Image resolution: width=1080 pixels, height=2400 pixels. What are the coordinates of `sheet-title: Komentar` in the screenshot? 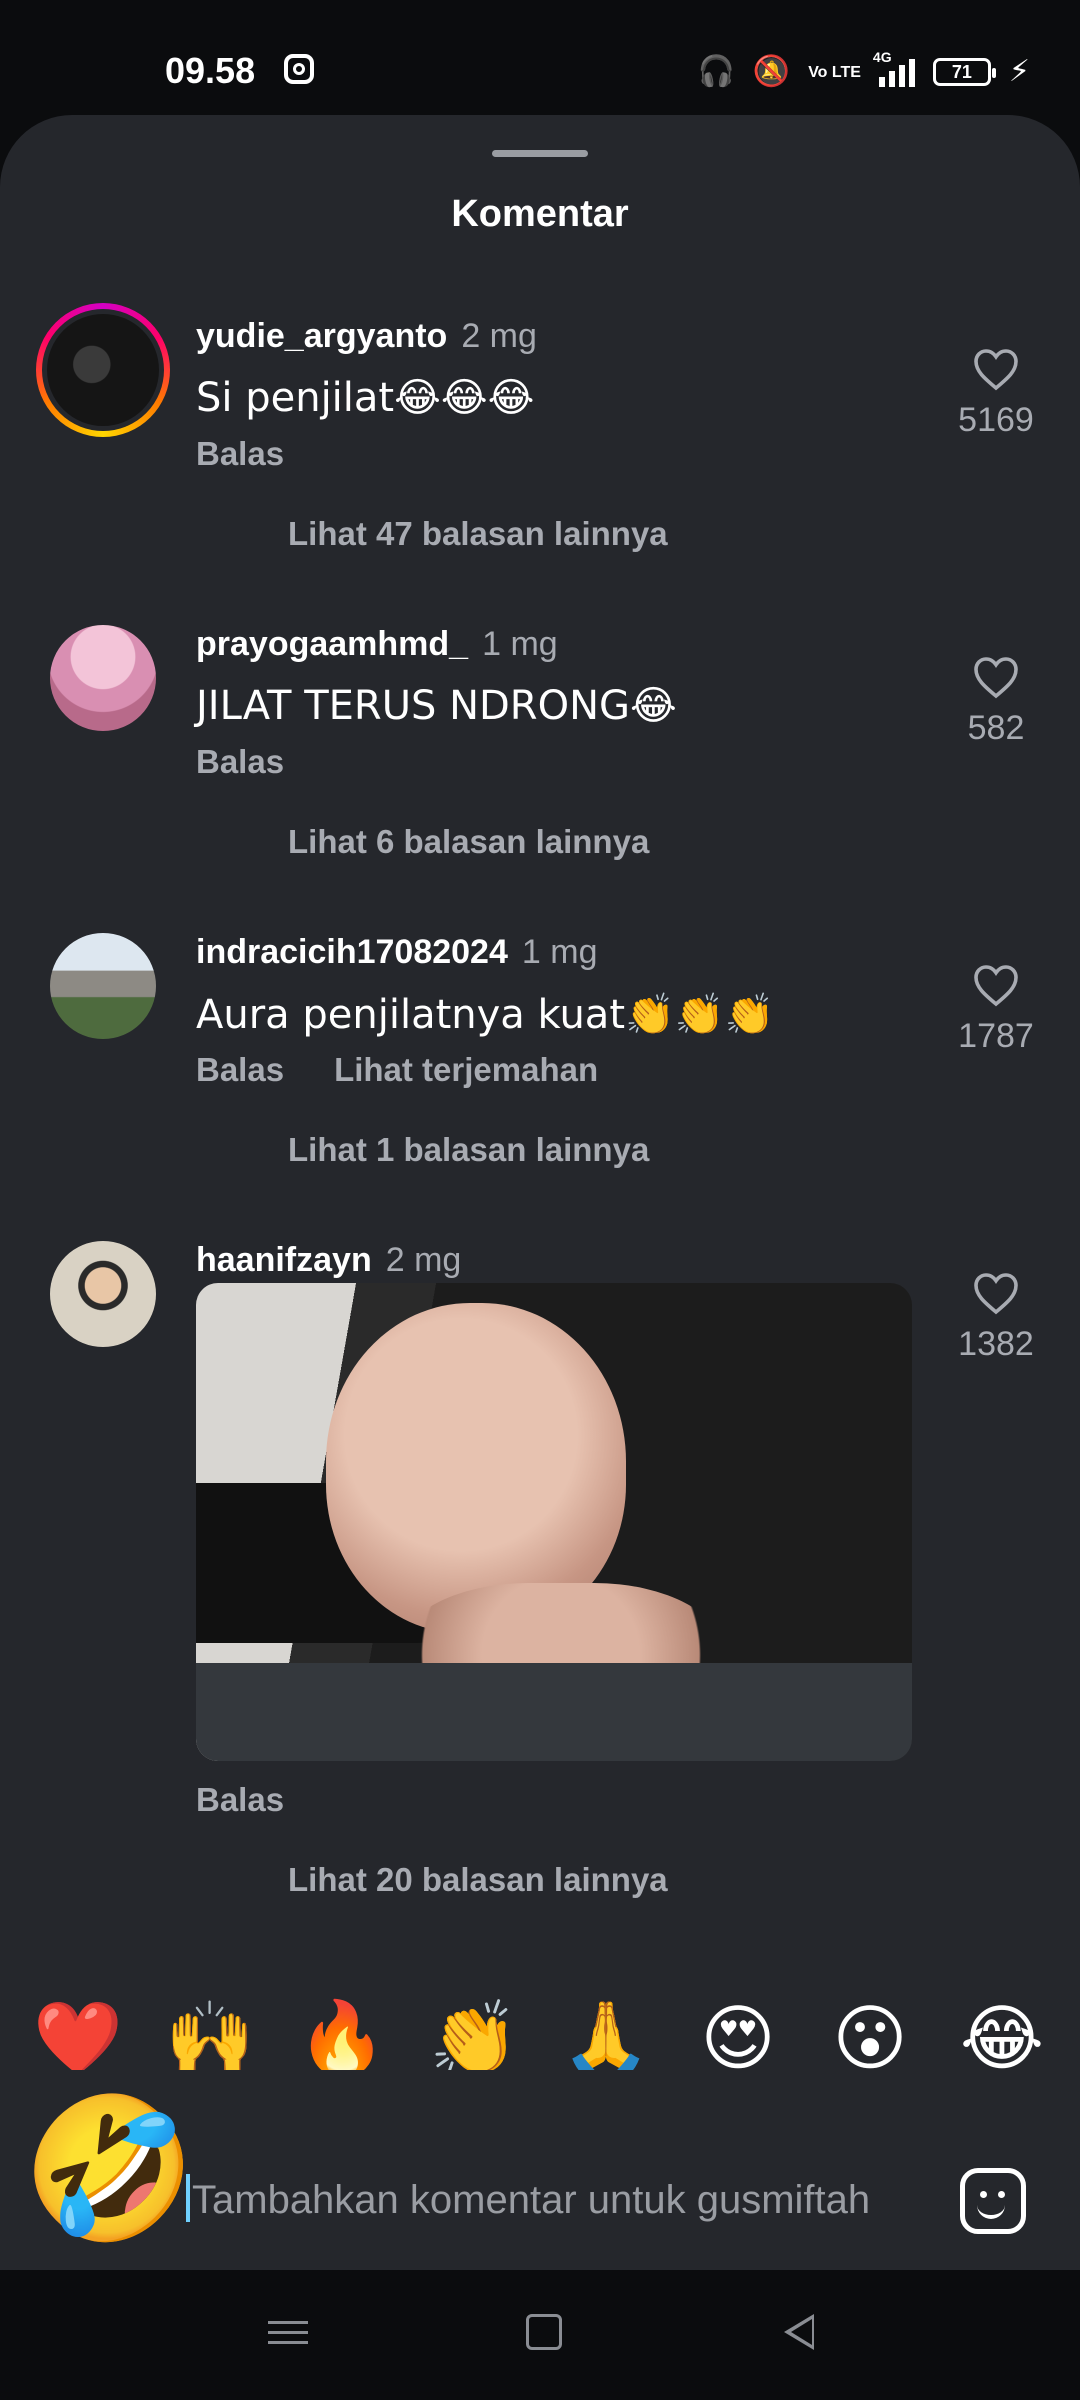 It's located at (540, 214).